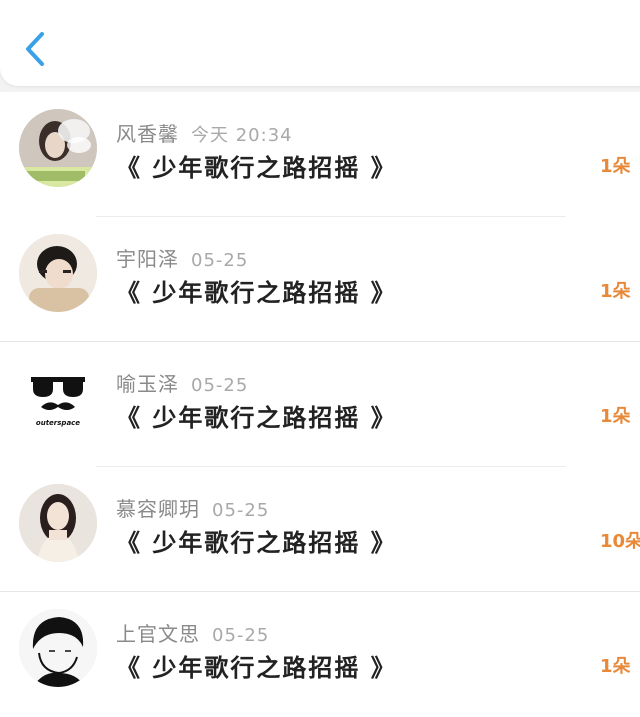  What do you see at coordinates (35, 49) in the screenshot?
I see `chevron-left-icon` at bounding box center [35, 49].